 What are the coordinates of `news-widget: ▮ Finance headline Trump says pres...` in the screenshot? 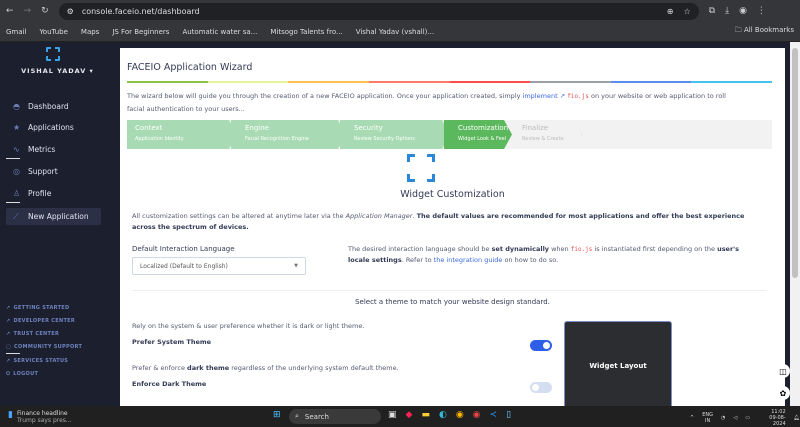 It's located at (40, 417).